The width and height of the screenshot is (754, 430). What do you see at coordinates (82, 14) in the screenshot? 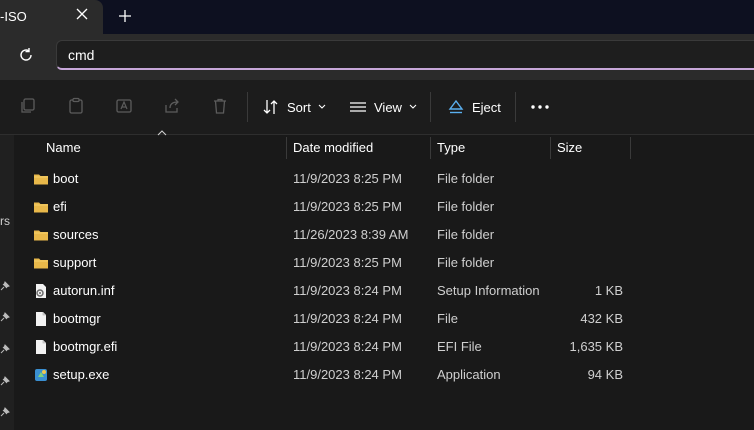
I see `close-tab-icon` at bounding box center [82, 14].